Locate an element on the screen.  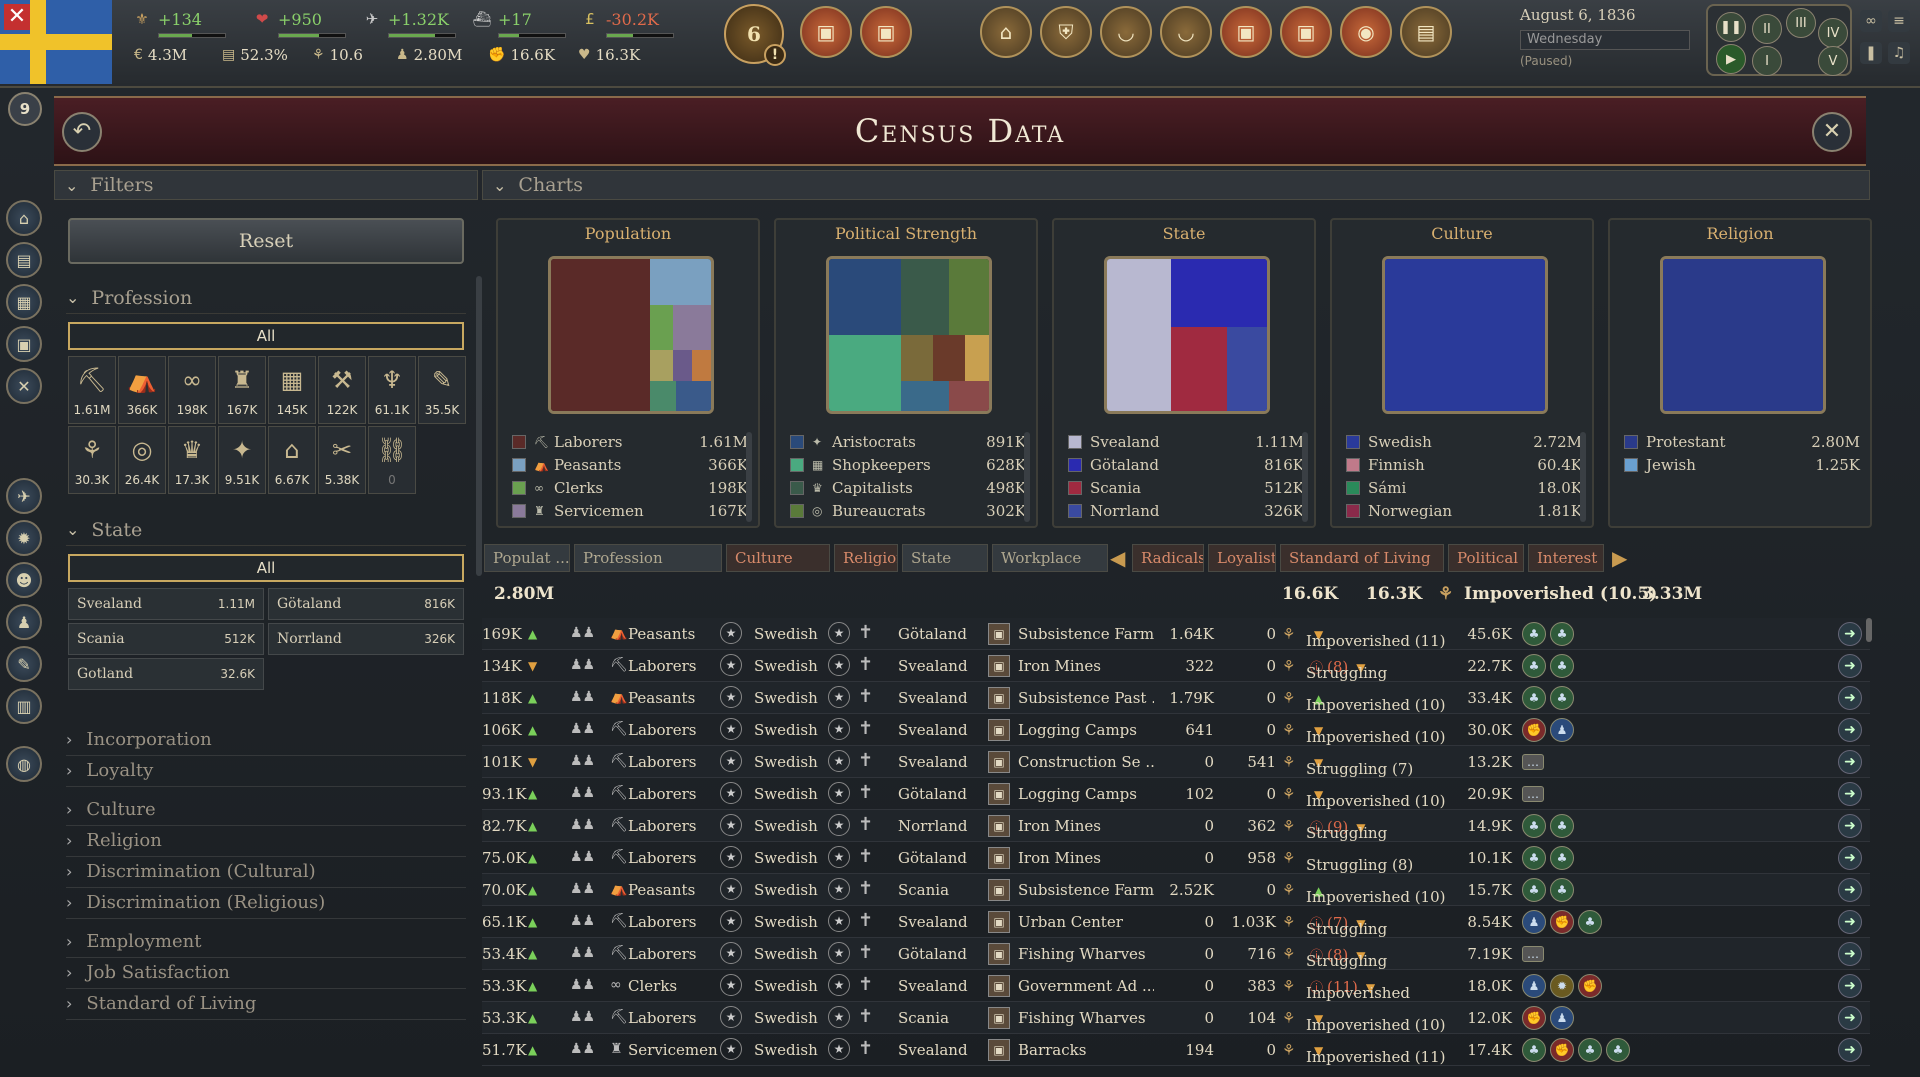
speed-2-button: II is located at coordinates (1767, 29).